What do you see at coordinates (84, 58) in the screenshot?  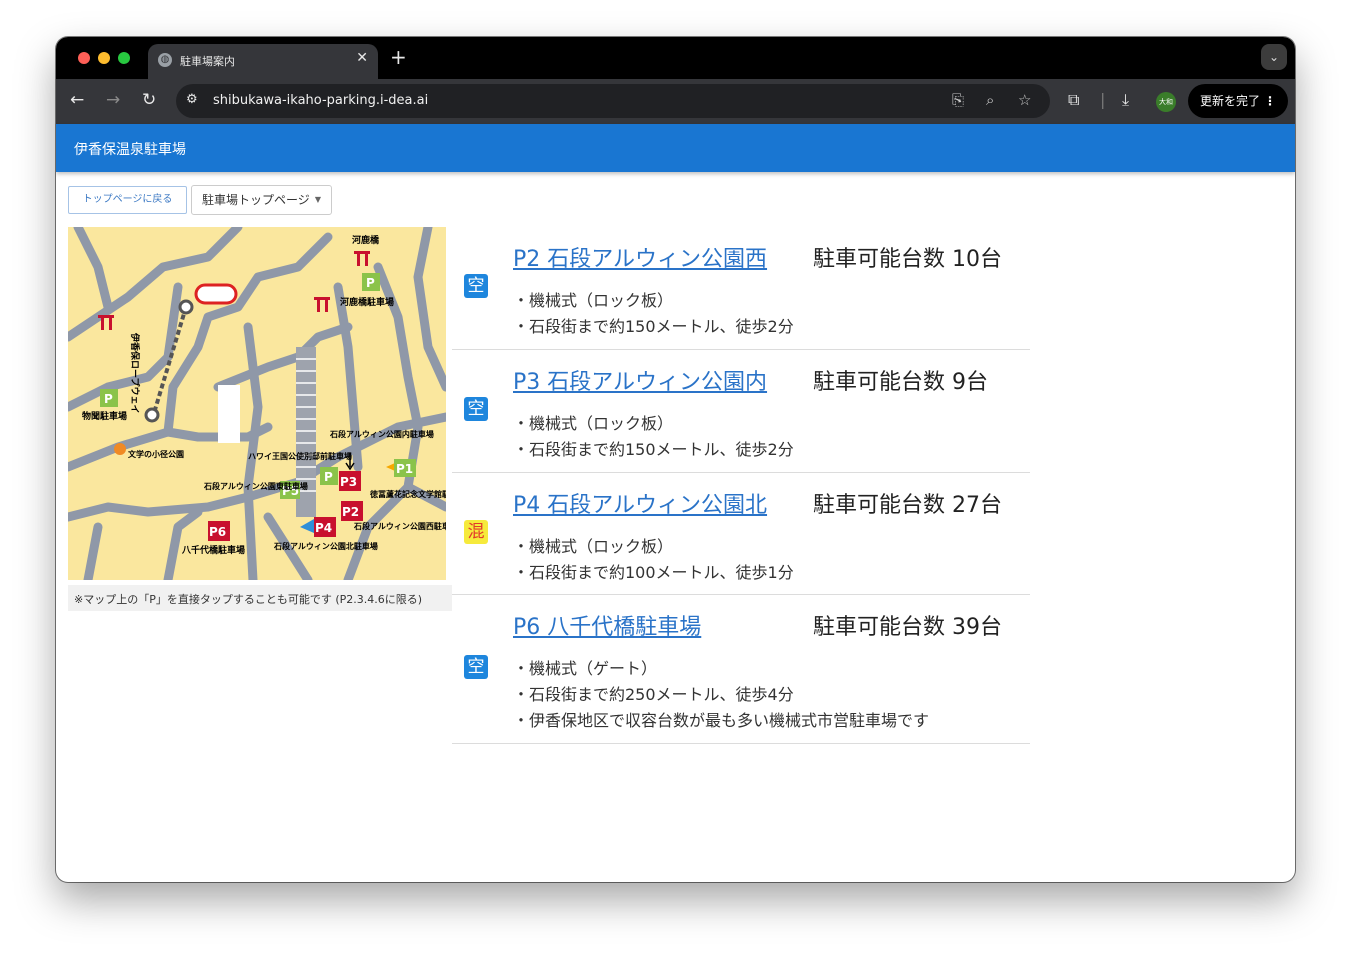 I see `close-window-button` at bounding box center [84, 58].